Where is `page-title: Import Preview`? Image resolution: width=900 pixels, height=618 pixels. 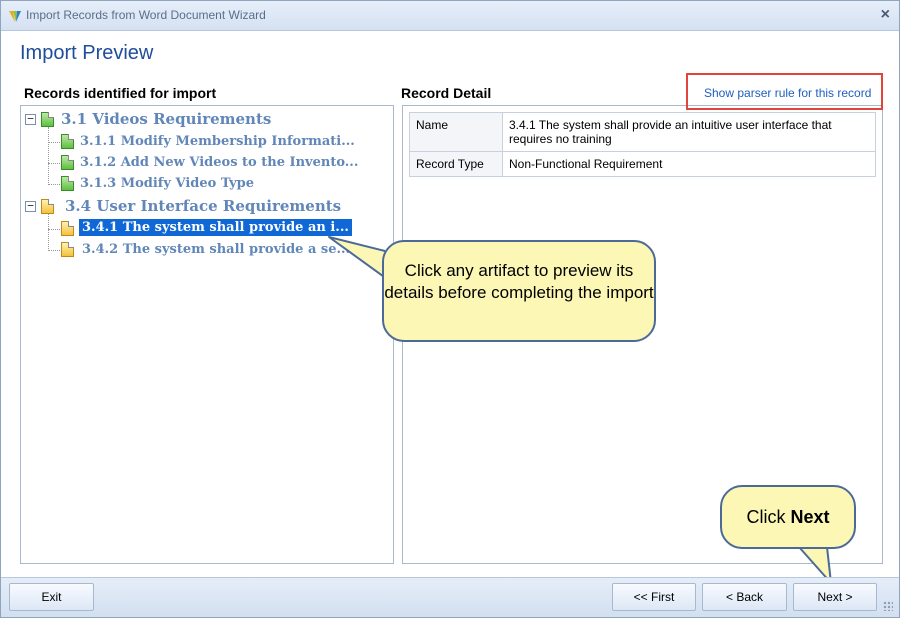
page-title: Import Preview is located at coordinates (87, 53).